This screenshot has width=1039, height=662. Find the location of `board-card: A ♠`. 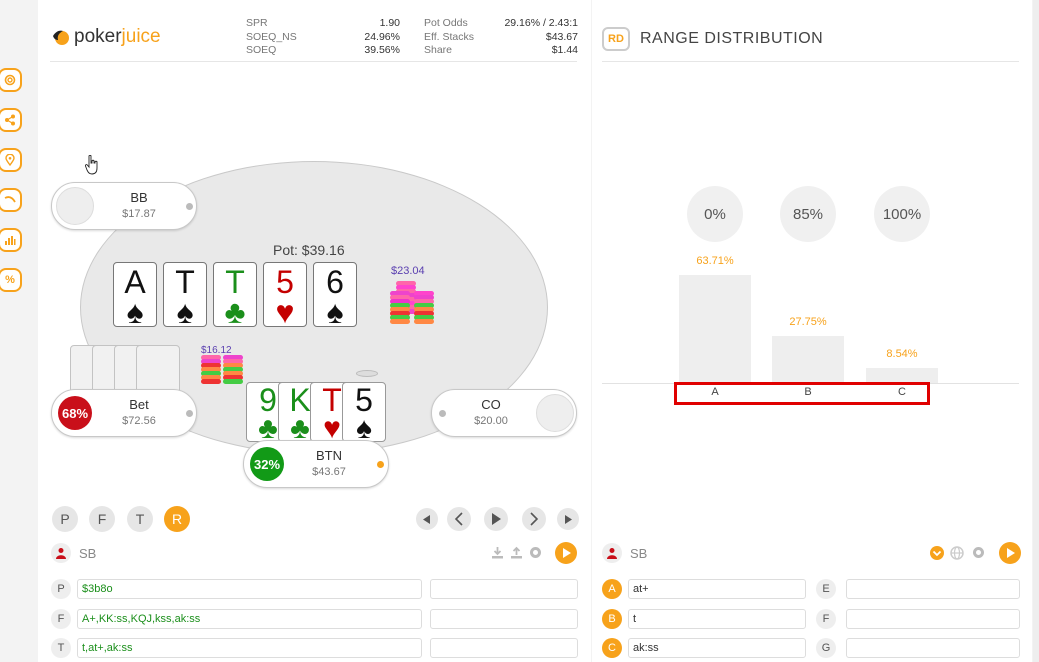

board-card: A ♠ is located at coordinates (135, 296).